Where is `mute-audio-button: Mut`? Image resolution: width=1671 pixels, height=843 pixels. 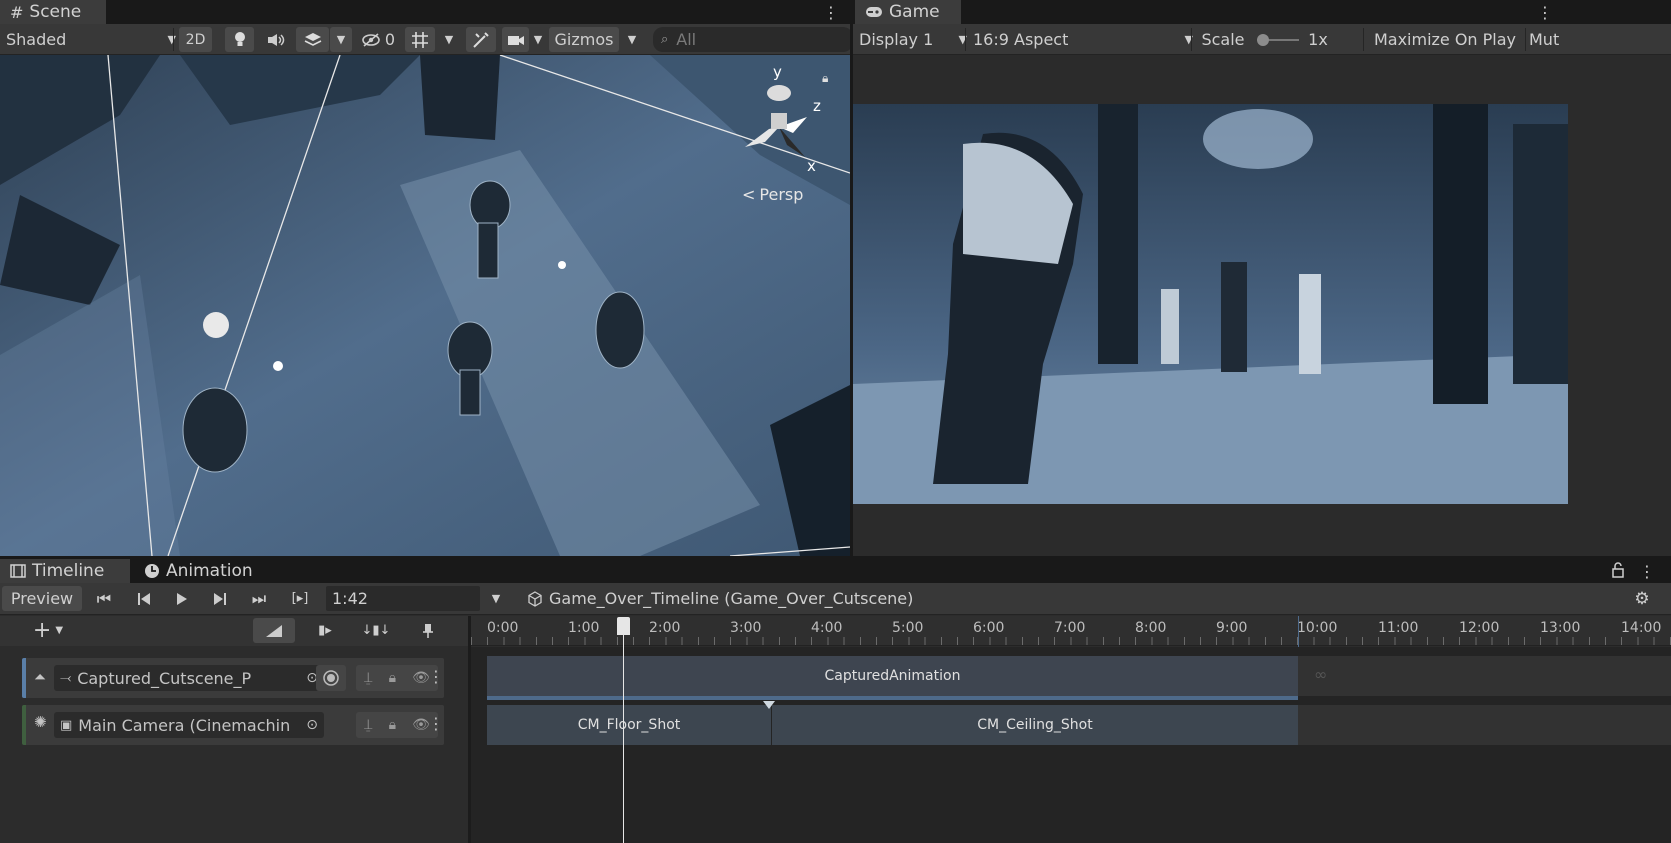 mute-audio-button: Mut is located at coordinates (1549, 39).